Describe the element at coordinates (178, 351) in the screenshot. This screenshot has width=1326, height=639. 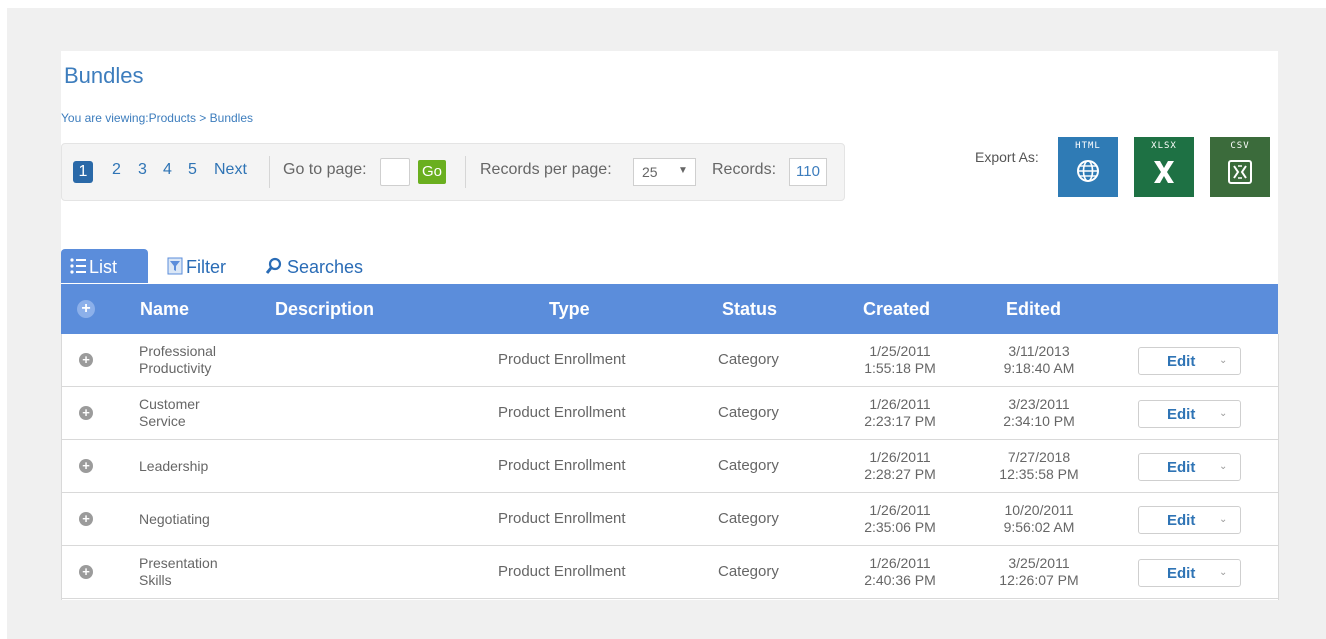
I see `row-name-line1: Professional` at that location.